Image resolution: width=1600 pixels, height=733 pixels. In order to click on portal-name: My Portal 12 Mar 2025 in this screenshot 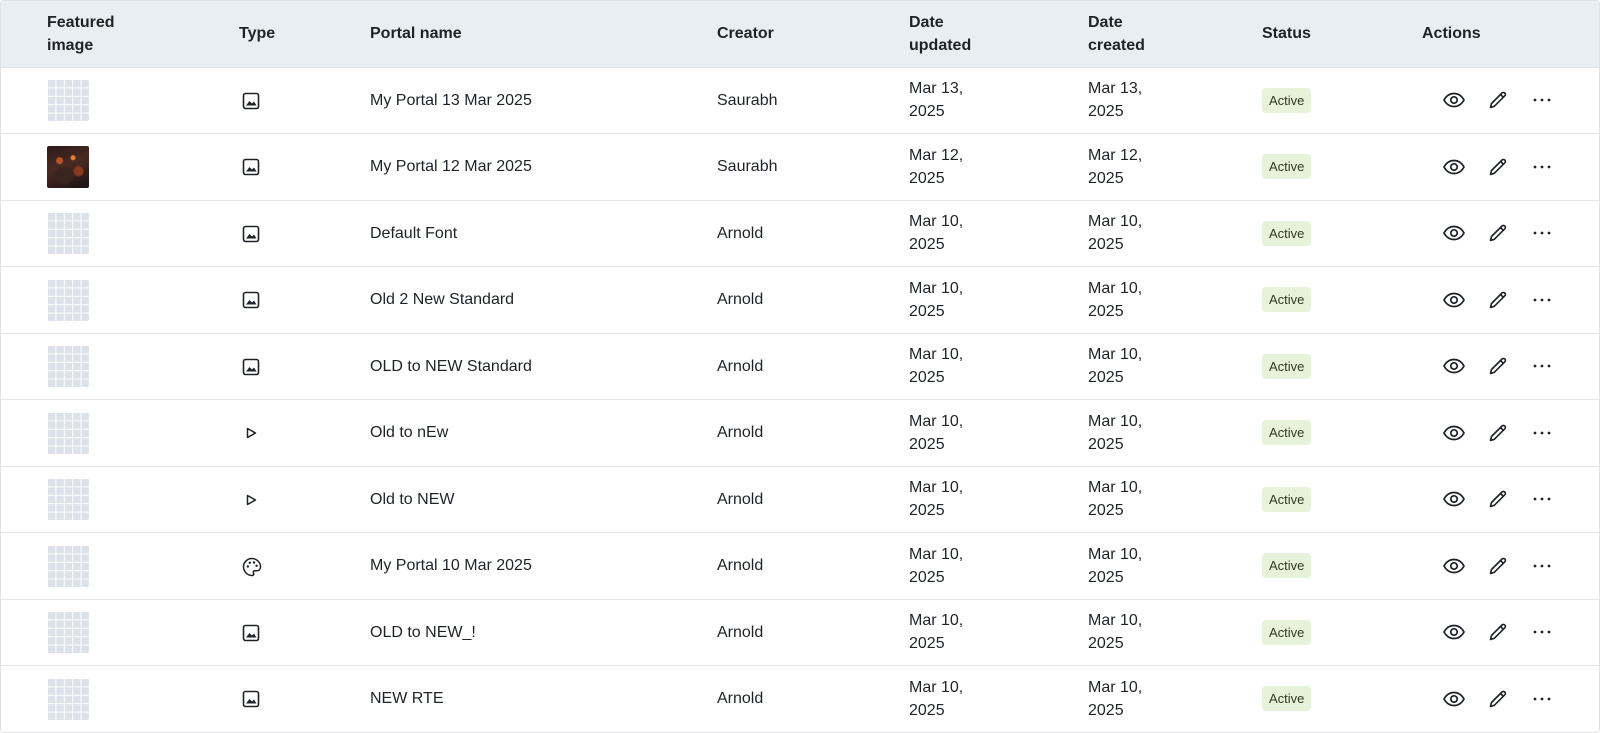, I will do `click(543, 167)`.